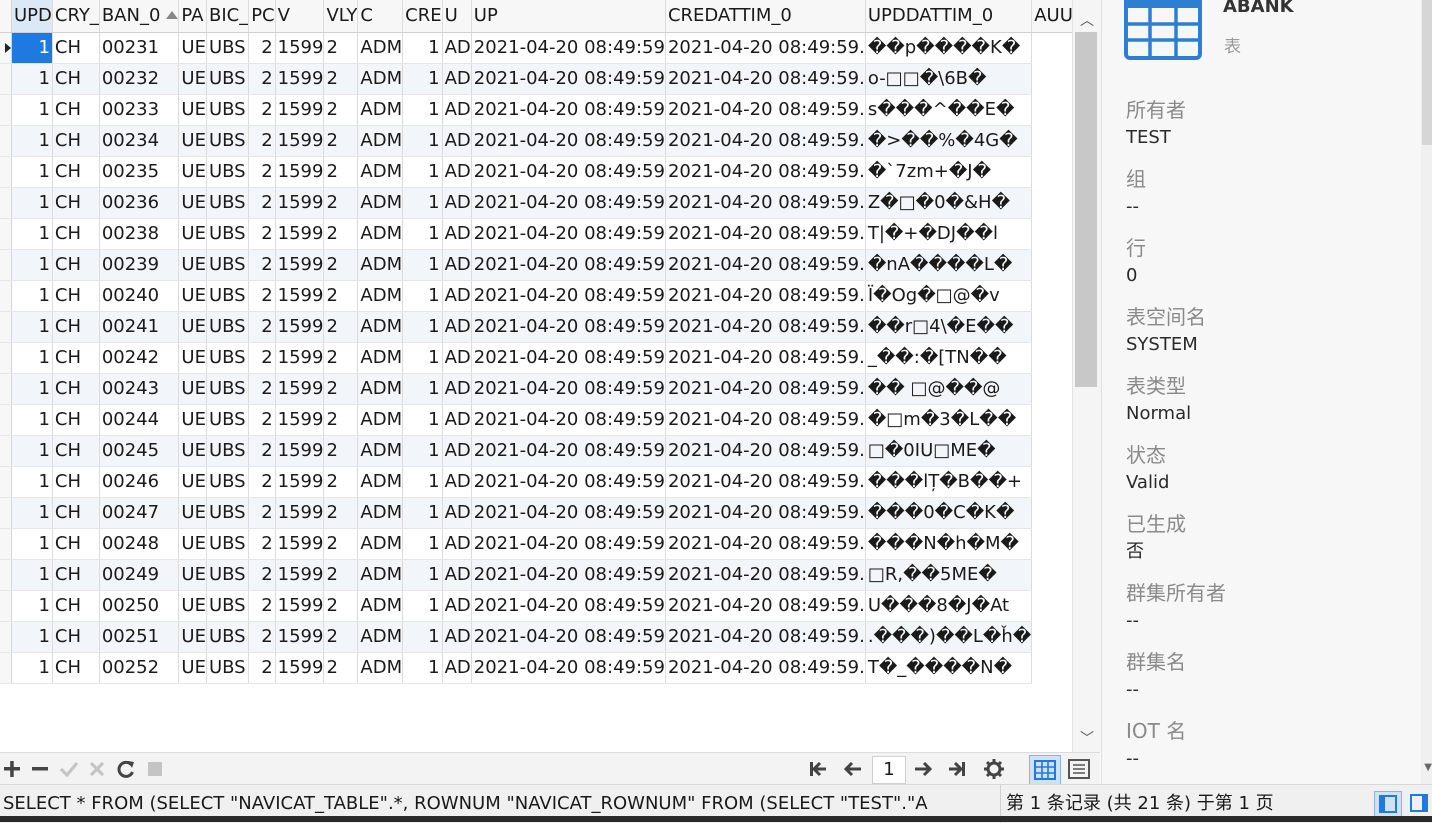 The height and width of the screenshot is (823, 1432). Describe the element at coordinates (949, 637) in the screenshot. I see `table-cell: .���)��L�ȟ�` at that location.